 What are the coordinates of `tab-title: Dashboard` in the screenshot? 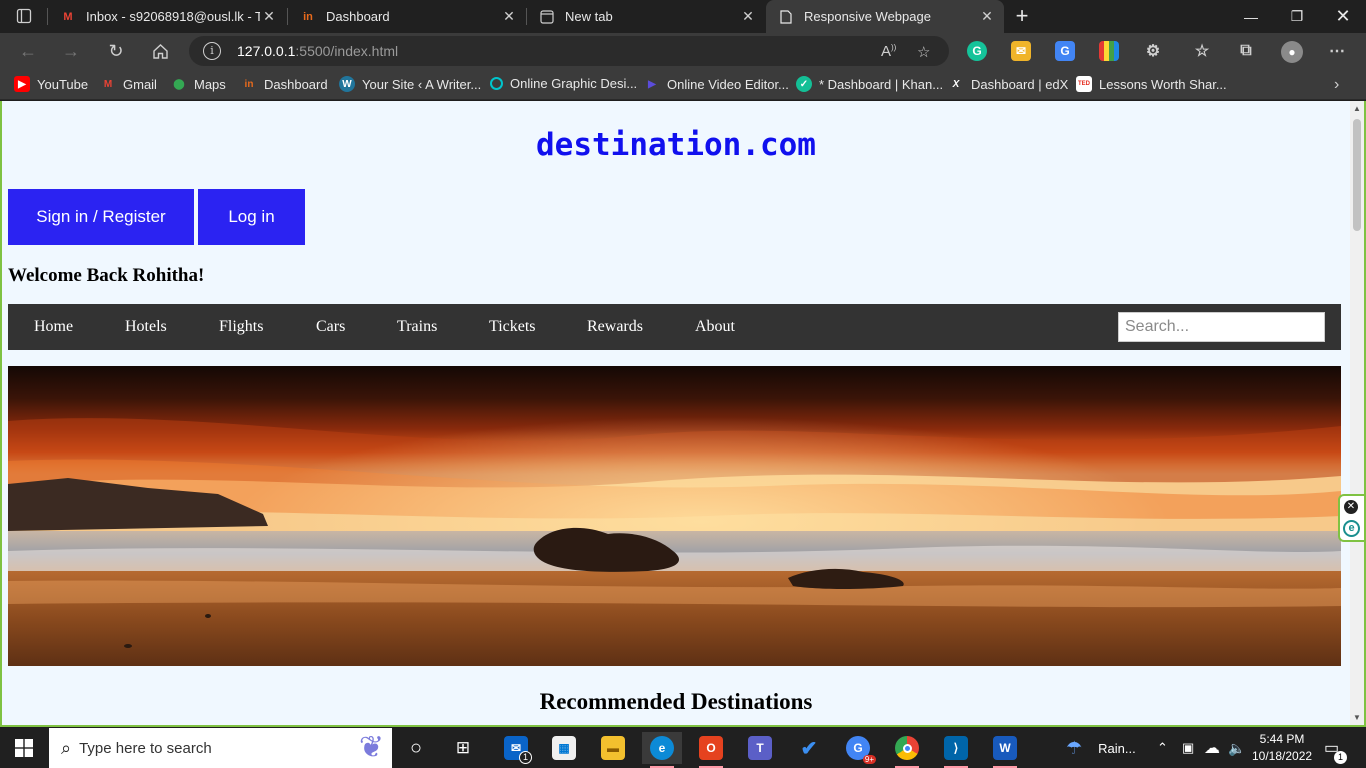 It's located at (358, 16).